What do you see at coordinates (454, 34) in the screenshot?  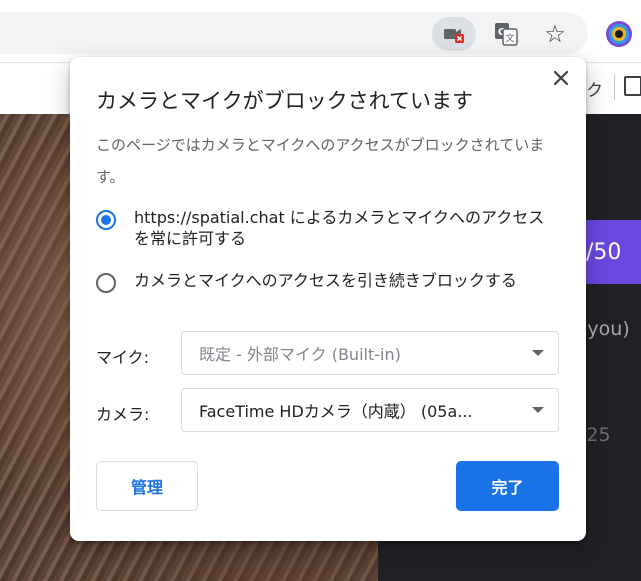 I see `camera-blocked-icon` at bounding box center [454, 34].